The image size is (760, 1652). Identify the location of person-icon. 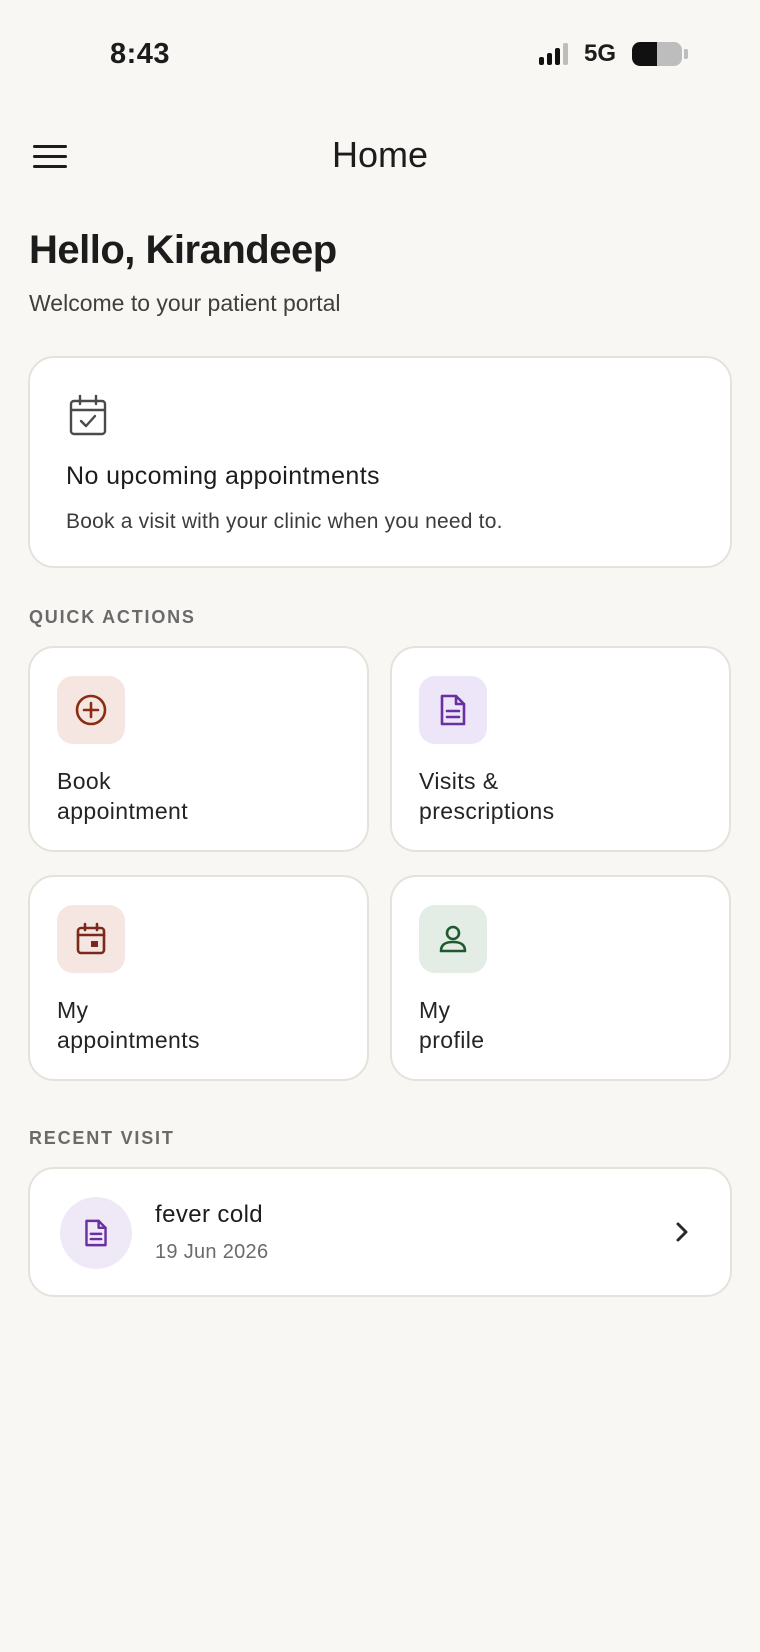
(453, 939).